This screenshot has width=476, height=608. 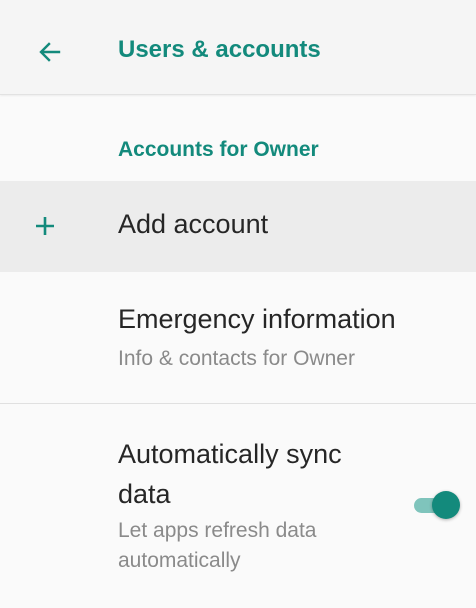 I want to click on section-header: Accounts for Owner, so click(x=218, y=149).